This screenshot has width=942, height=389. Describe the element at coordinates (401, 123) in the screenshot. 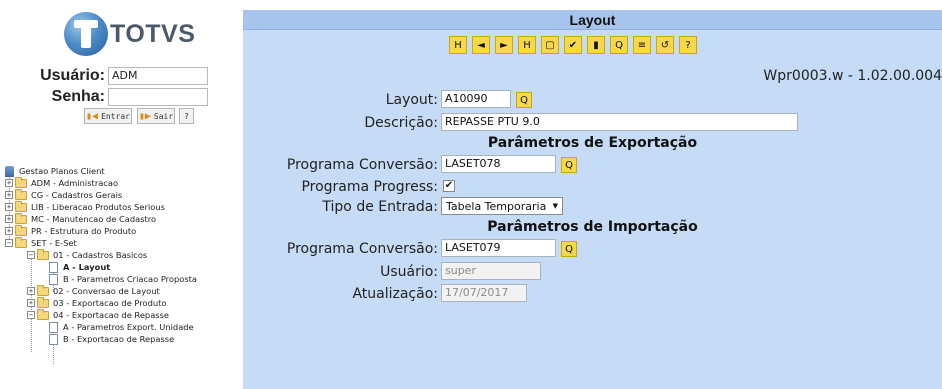

I see `descricao-label: Descrição:` at that location.